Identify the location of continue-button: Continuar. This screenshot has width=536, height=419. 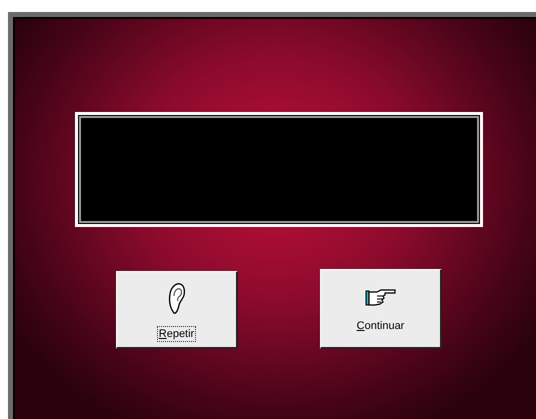
(381, 309).